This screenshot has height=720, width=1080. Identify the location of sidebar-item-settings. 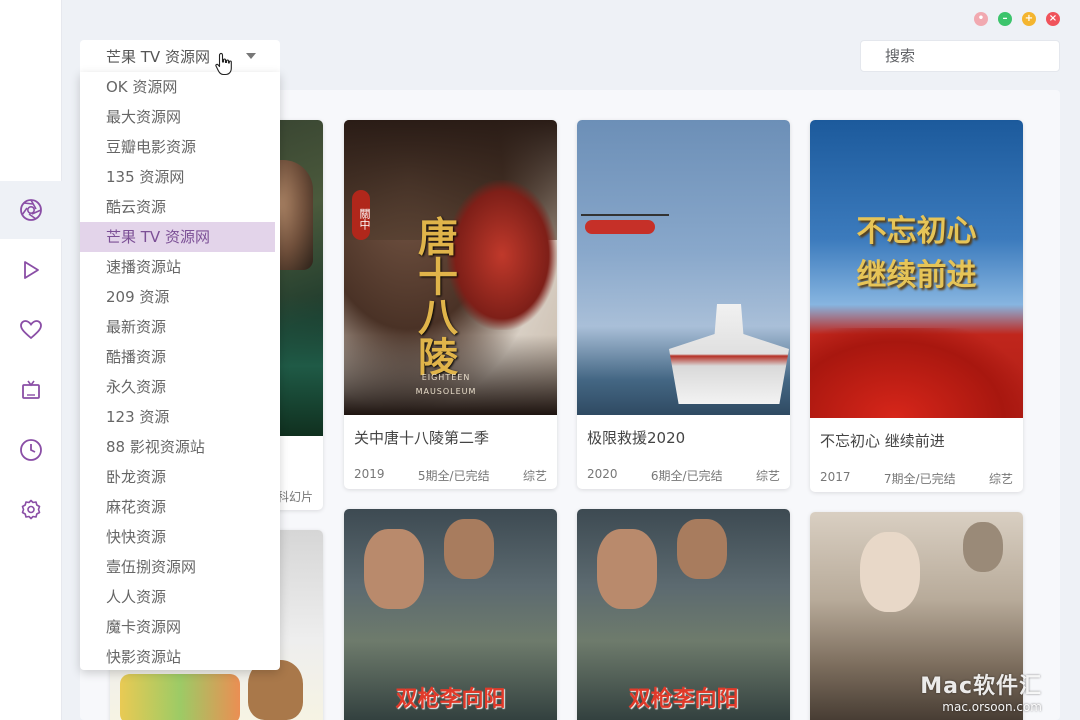
(31, 510).